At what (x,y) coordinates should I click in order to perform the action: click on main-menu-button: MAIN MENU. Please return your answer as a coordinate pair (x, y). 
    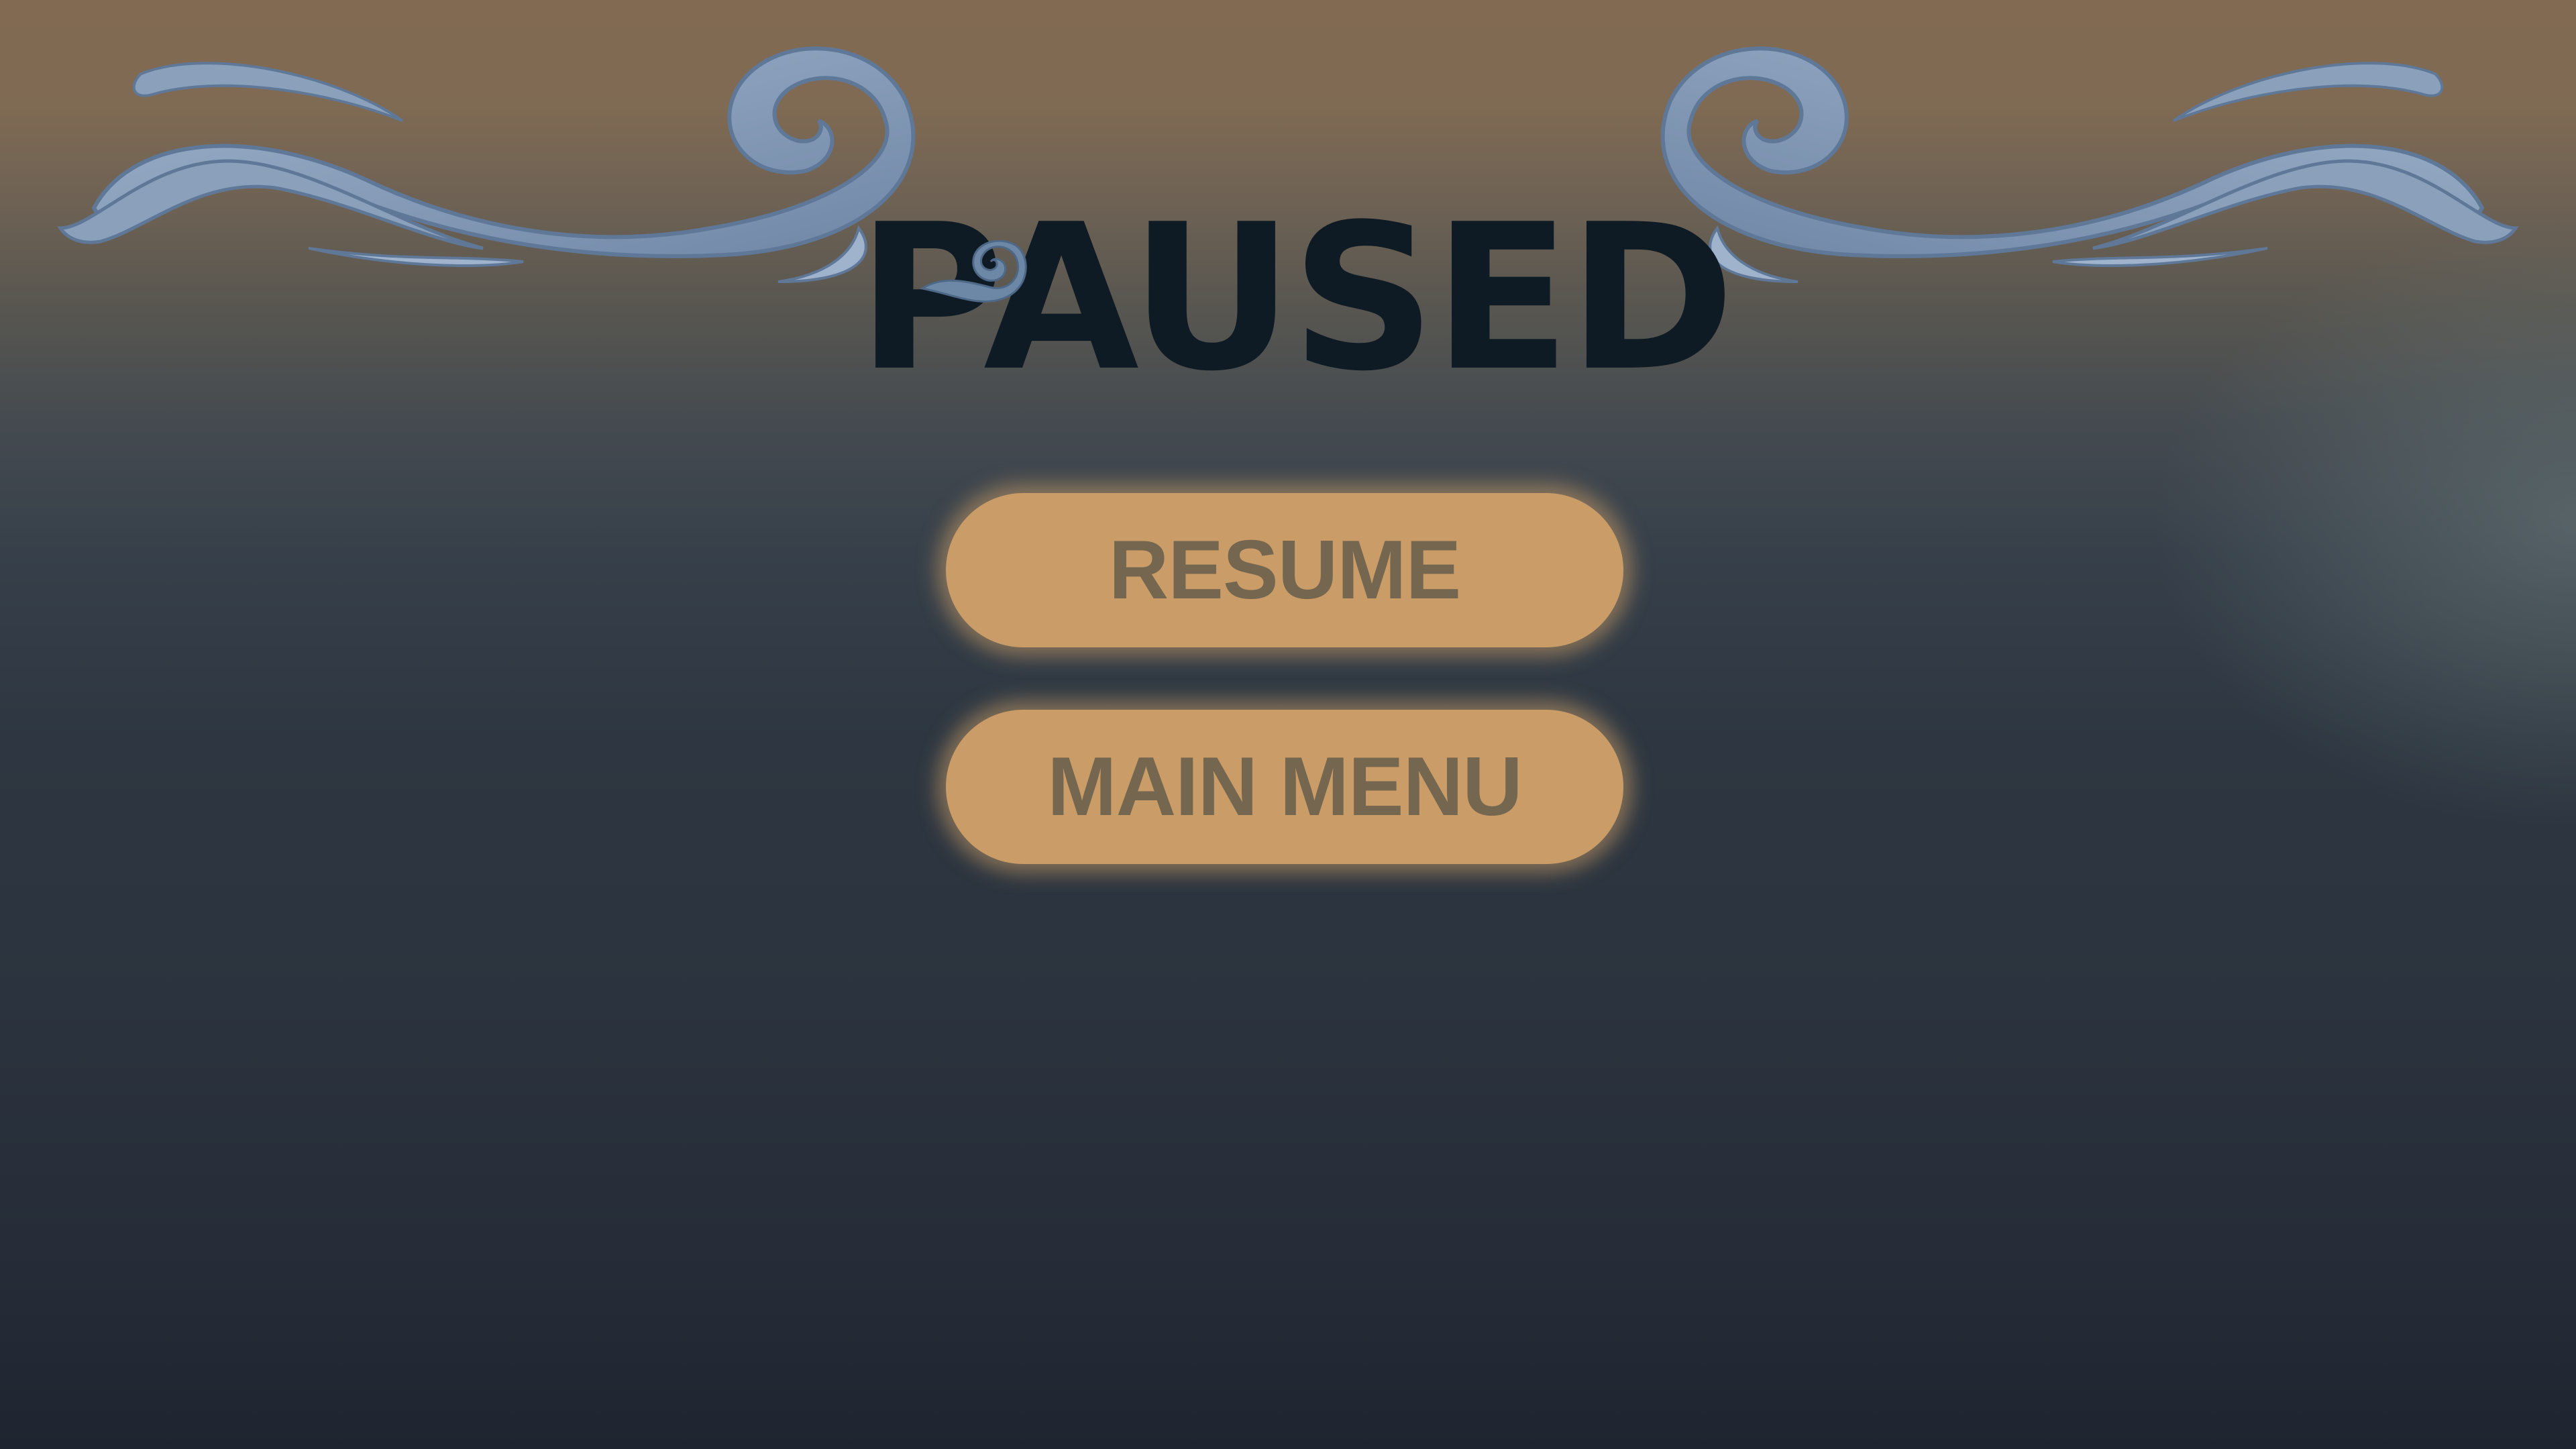
    Looking at the image, I should click on (1284, 787).